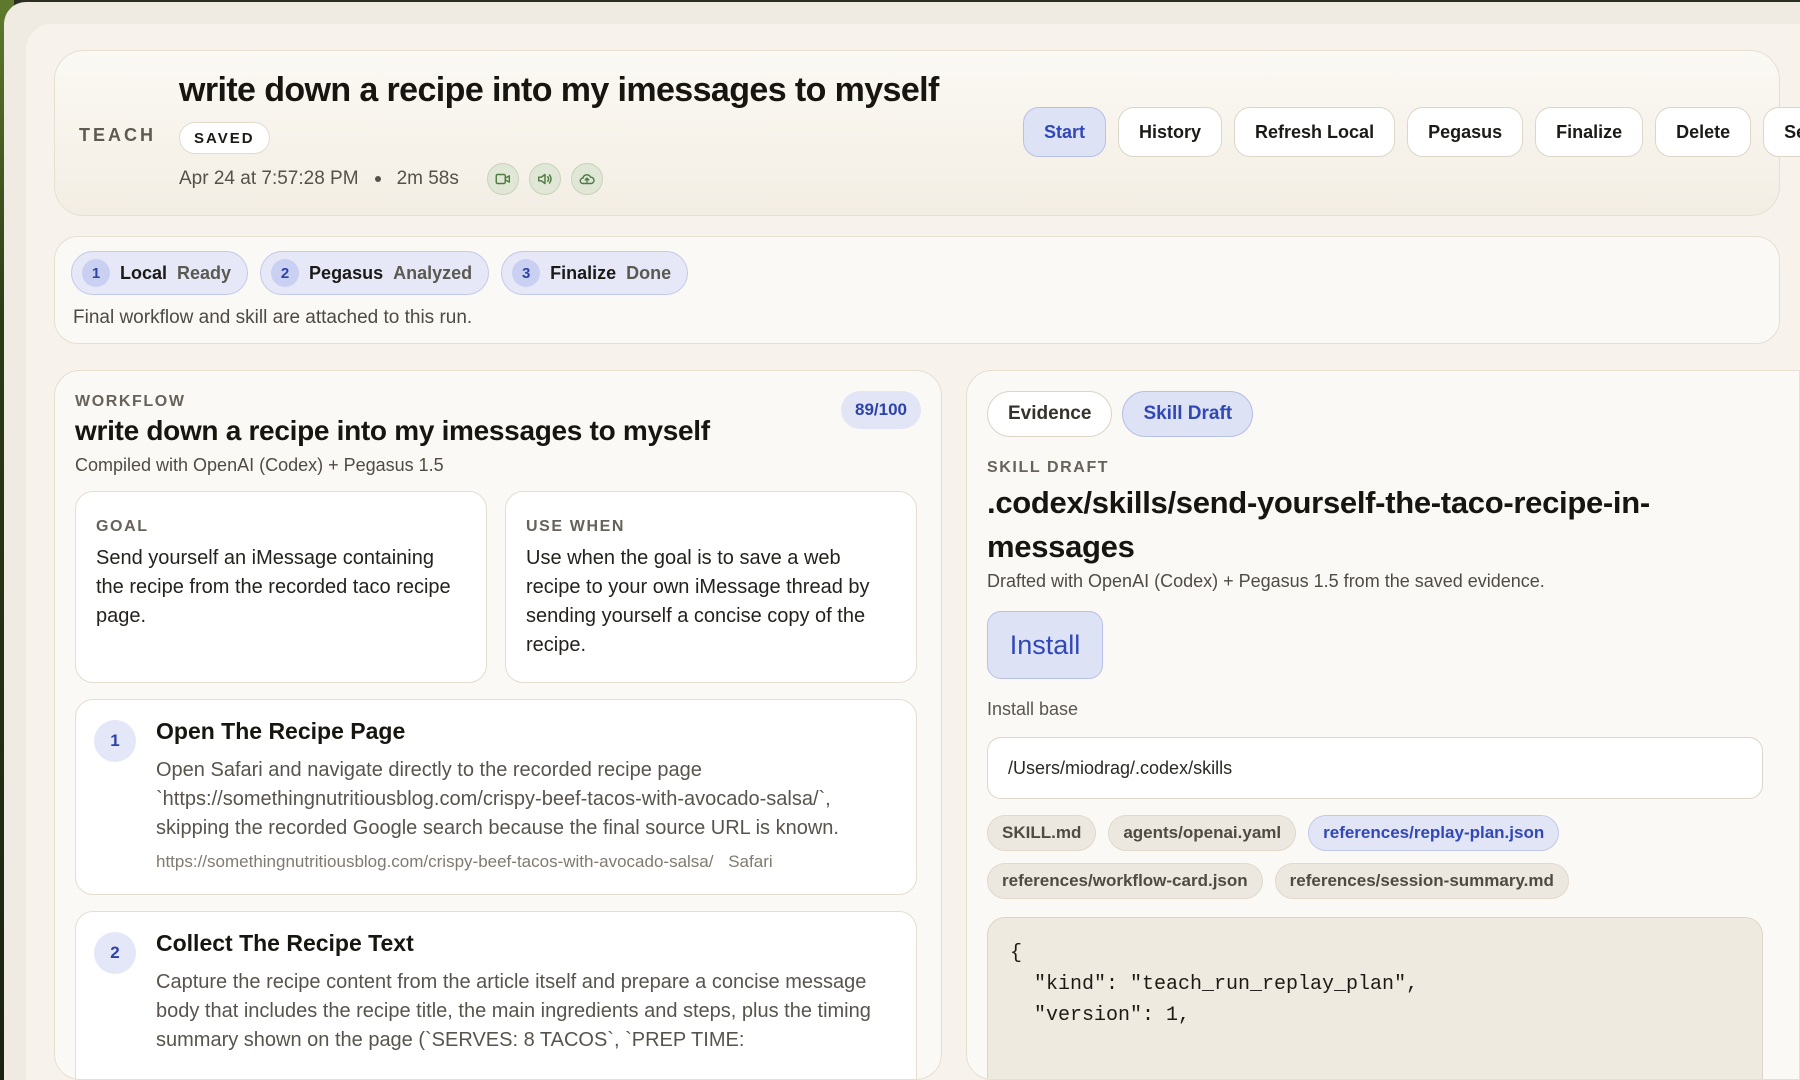  What do you see at coordinates (1421, 881) in the screenshot?
I see `file-chip: references/session-summary.md` at bounding box center [1421, 881].